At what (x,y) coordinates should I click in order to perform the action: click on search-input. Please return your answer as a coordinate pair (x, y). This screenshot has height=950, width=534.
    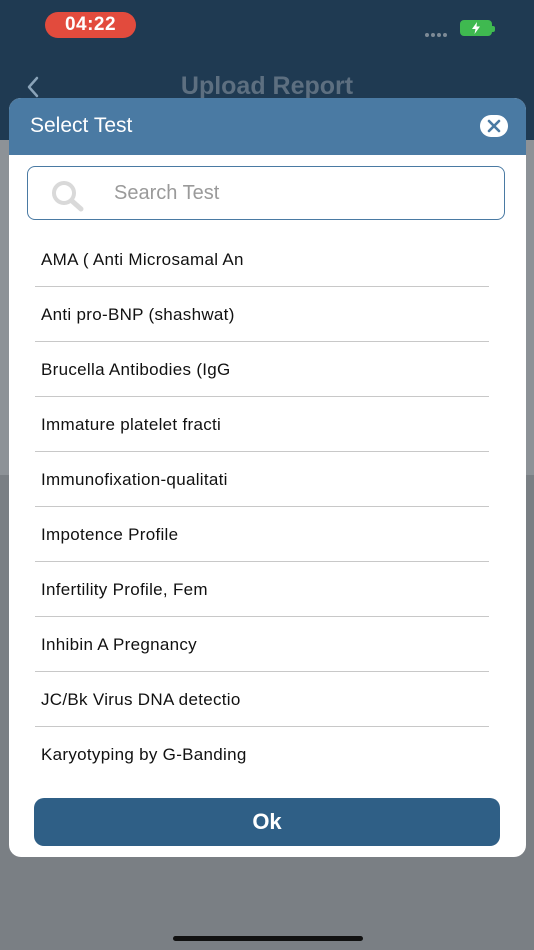
    Looking at the image, I should click on (304, 193).